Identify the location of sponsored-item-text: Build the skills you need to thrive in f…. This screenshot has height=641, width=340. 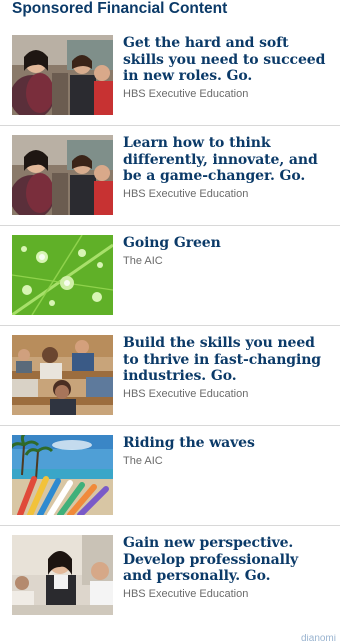
(225, 368).